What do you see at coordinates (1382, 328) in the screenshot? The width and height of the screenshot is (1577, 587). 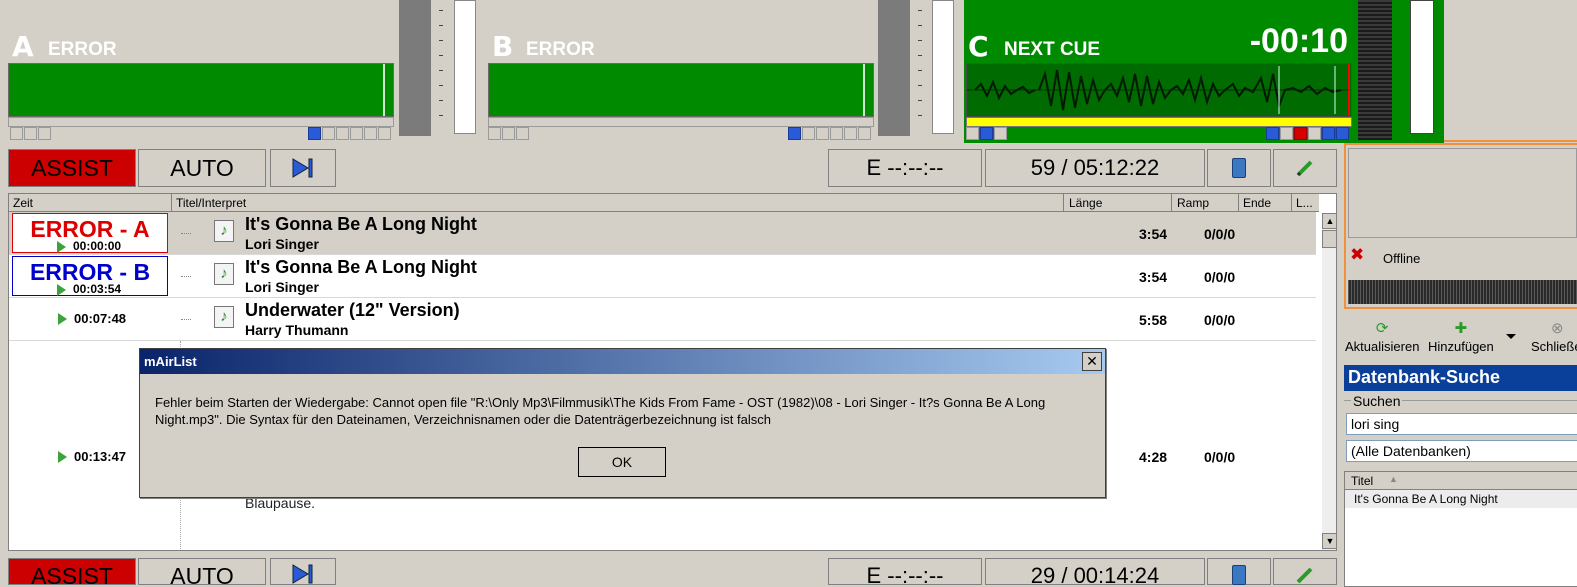 I see `refresh-icon: ⟳` at bounding box center [1382, 328].